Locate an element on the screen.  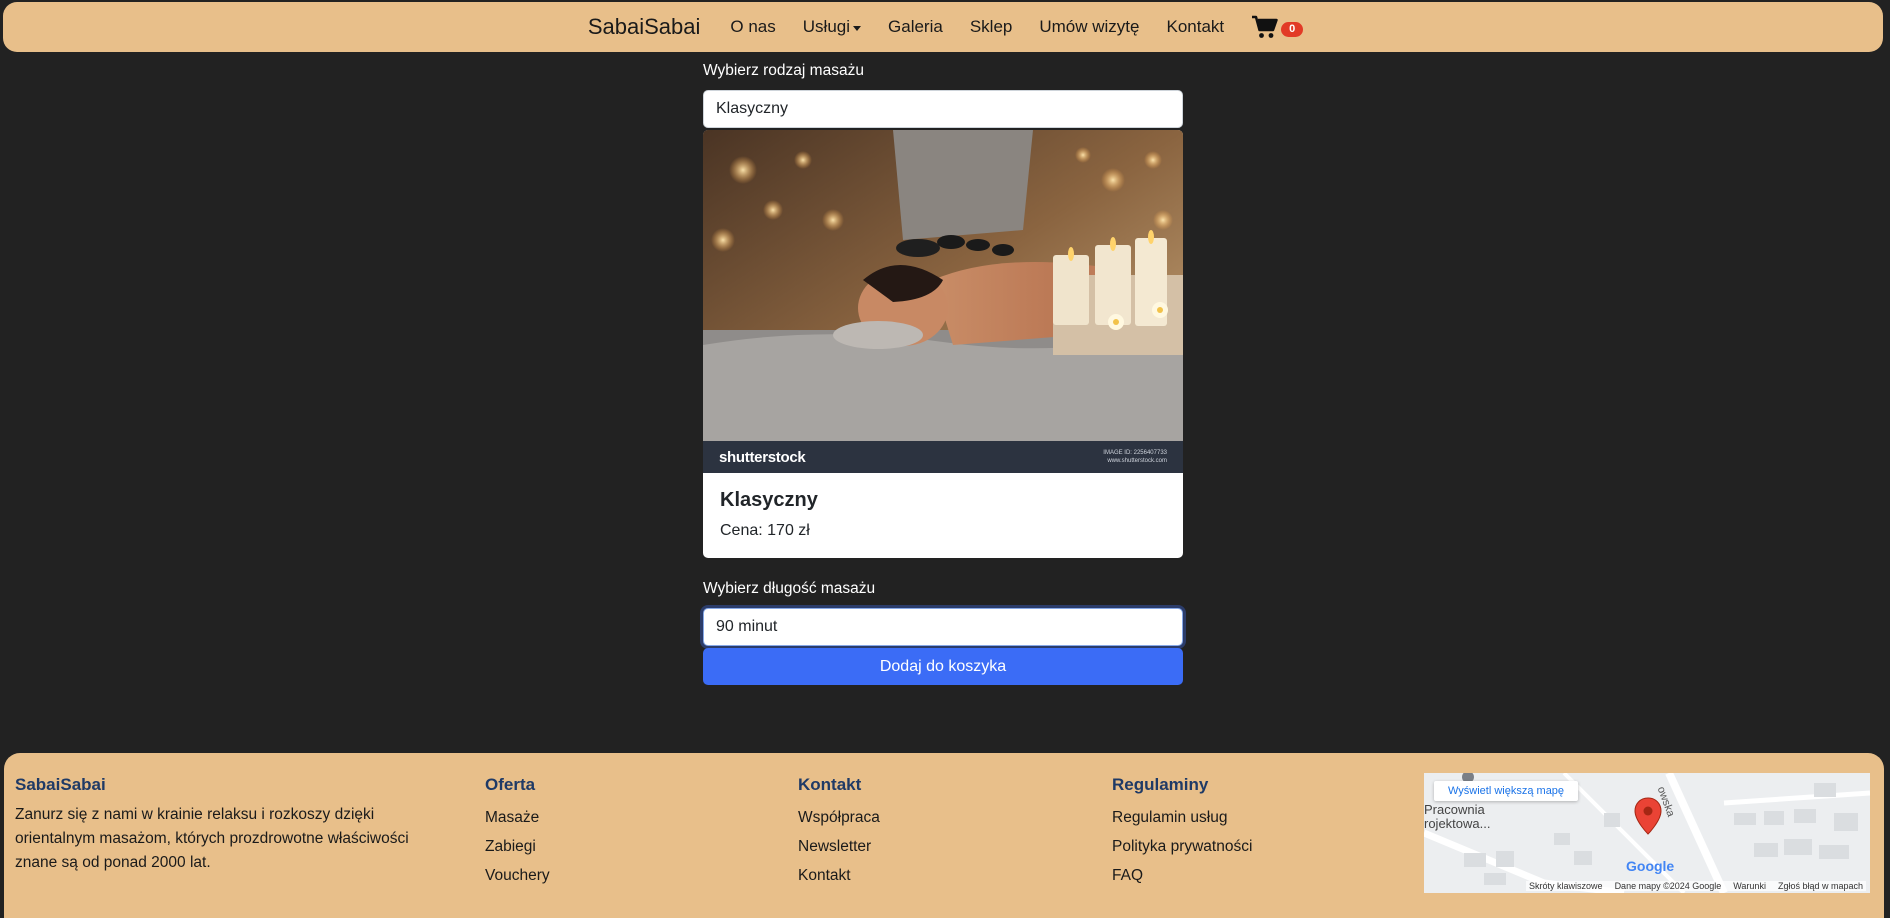
nav-link-shop: Sklep is located at coordinates (991, 27).